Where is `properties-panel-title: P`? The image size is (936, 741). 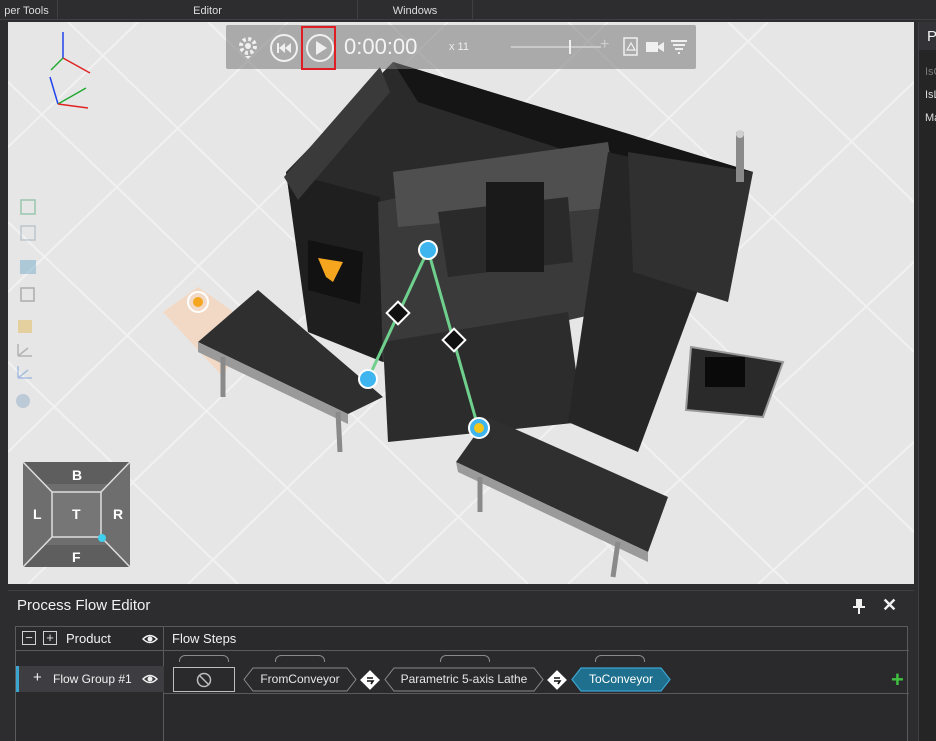
properties-panel-title: P is located at coordinates (927, 36).